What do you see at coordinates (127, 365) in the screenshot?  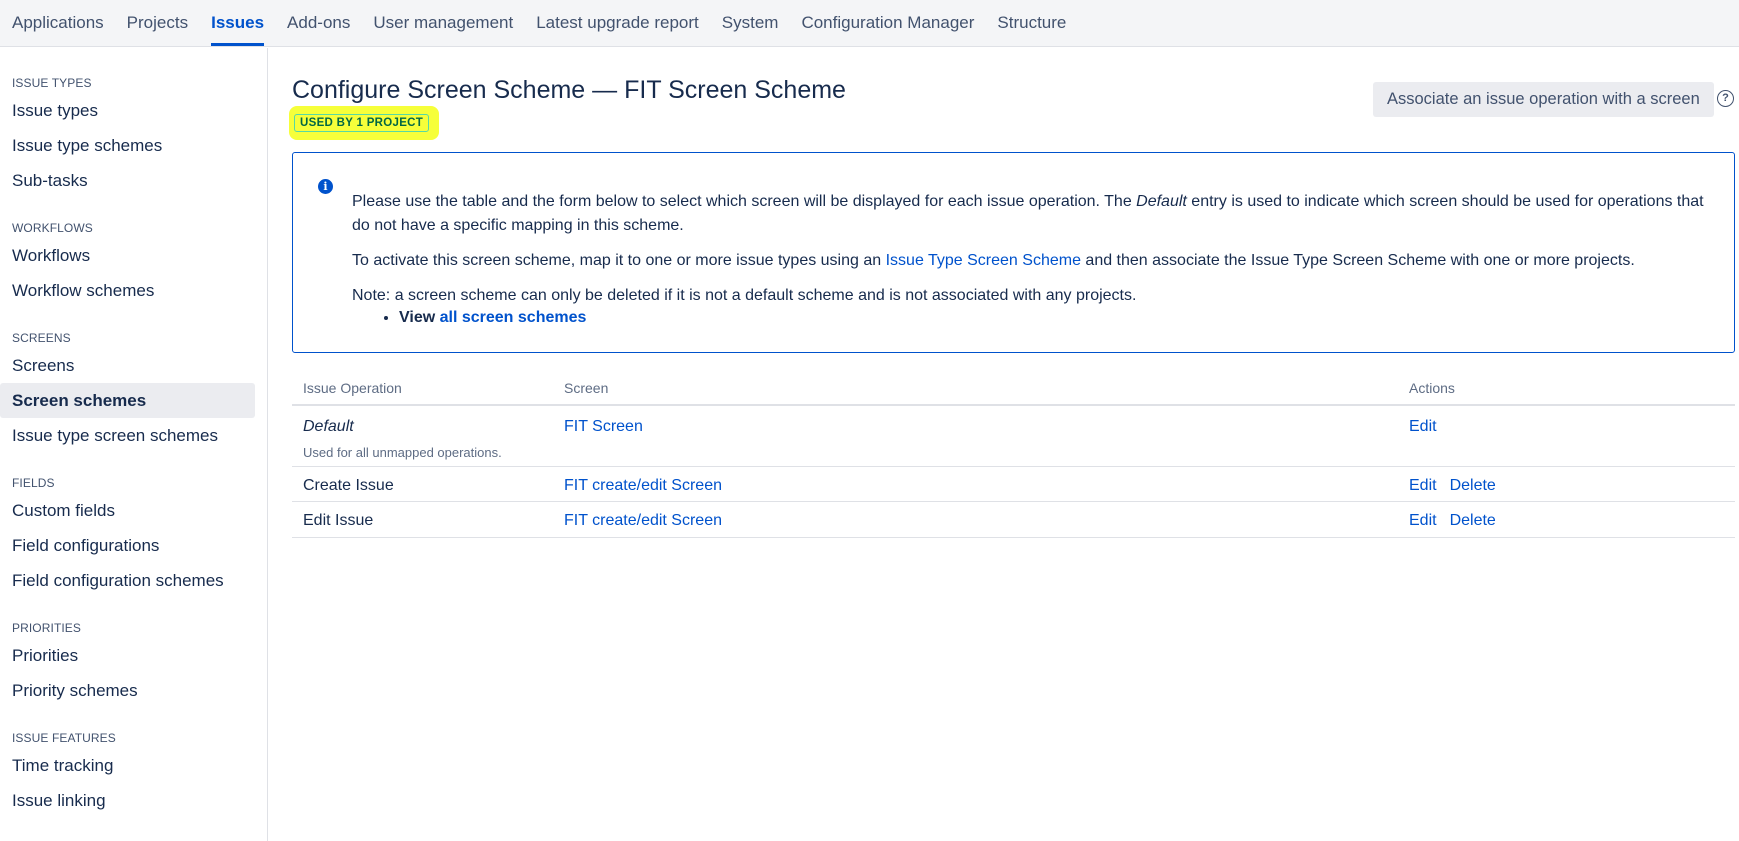 I see `sidebar-item-screens: Screens` at bounding box center [127, 365].